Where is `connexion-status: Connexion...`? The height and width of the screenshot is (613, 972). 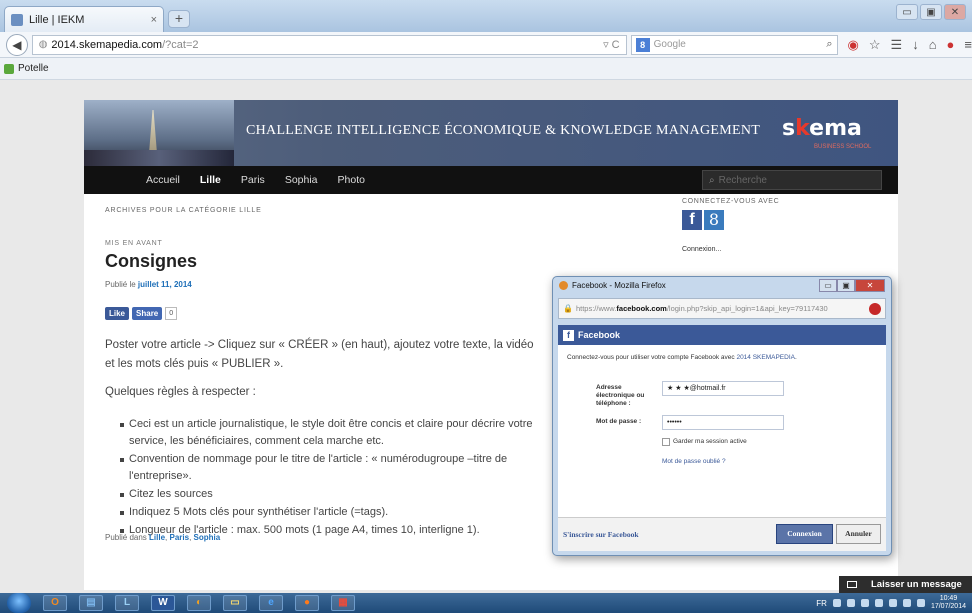 connexion-status: Connexion... is located at coordinates (702, 249).